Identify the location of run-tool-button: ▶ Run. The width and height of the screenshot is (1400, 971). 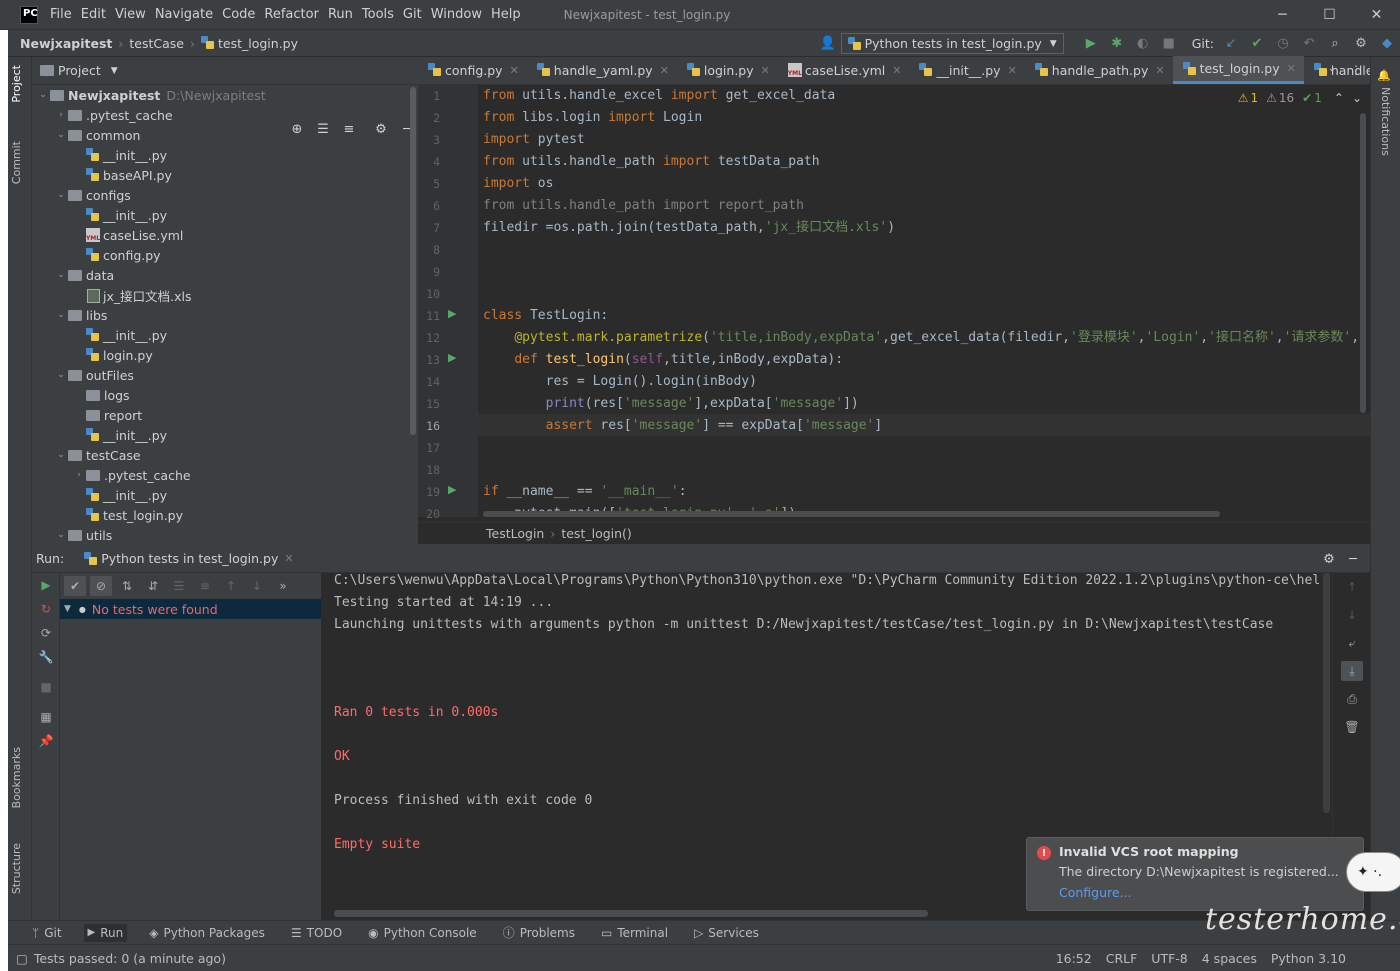
(105, 932).